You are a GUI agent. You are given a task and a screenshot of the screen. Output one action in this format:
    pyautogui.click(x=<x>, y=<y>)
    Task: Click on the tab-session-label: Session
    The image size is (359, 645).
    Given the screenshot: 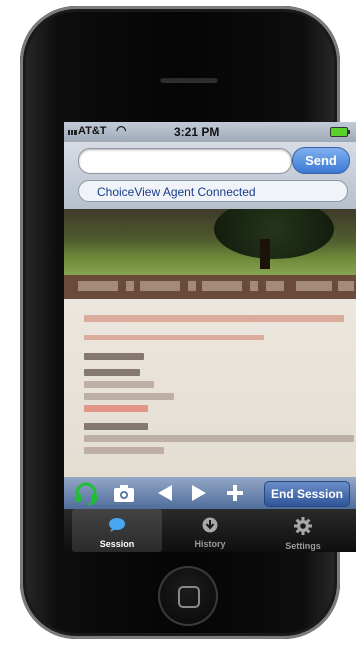 What is the action you would take?
    pyautogui.click(x=117, y=544)
    